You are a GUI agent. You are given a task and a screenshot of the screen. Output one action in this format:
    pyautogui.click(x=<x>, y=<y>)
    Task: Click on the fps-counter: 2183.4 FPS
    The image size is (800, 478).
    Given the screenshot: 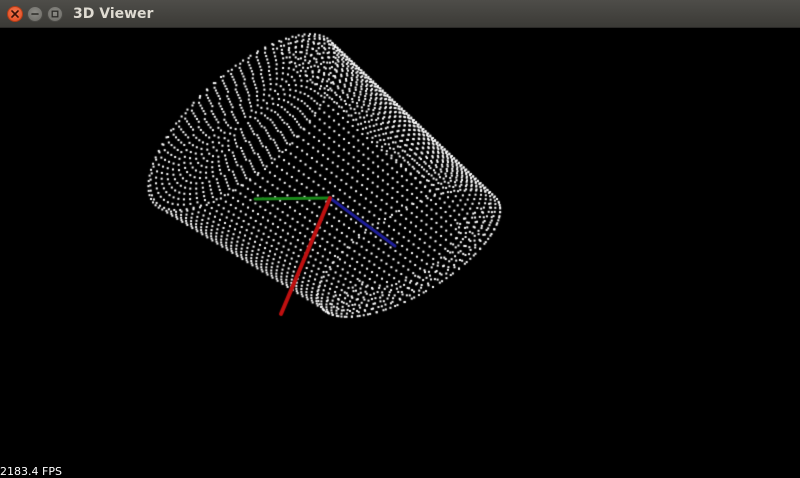 What is the action you would take?
    pyautogui.click(x=31, y=471)
    